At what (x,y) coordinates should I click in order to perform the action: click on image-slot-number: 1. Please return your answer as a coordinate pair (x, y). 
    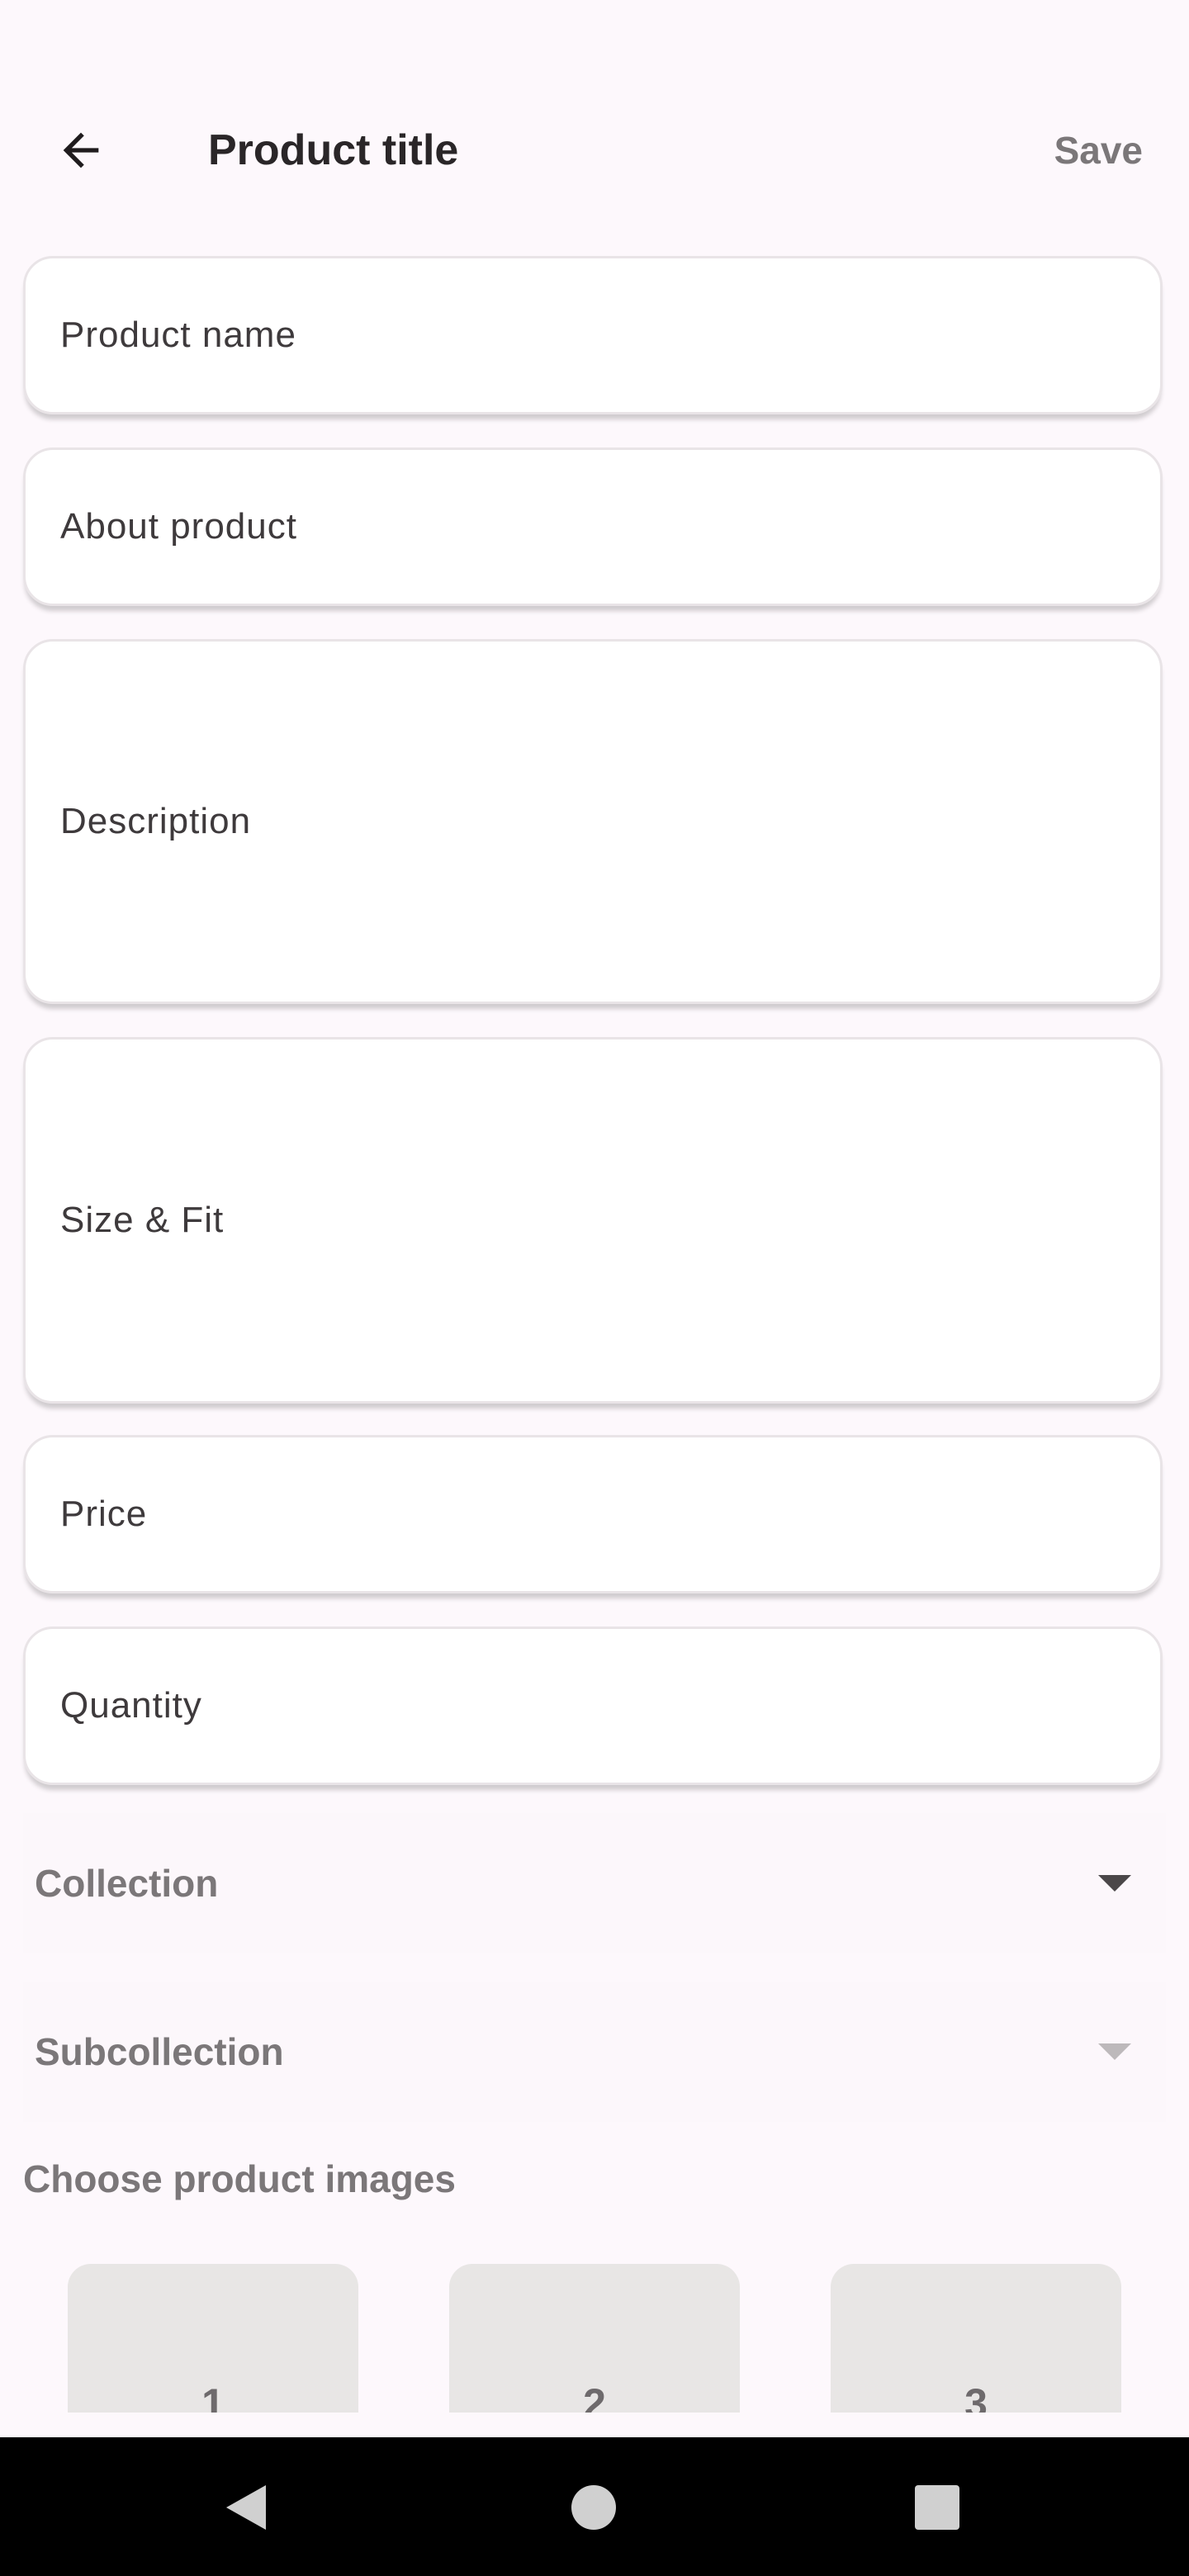
    Looking at the image, I should click on (213, 2396).